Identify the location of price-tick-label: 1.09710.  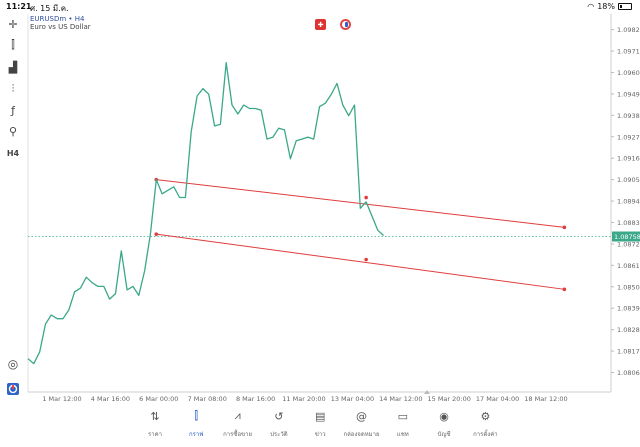
(628, 52).